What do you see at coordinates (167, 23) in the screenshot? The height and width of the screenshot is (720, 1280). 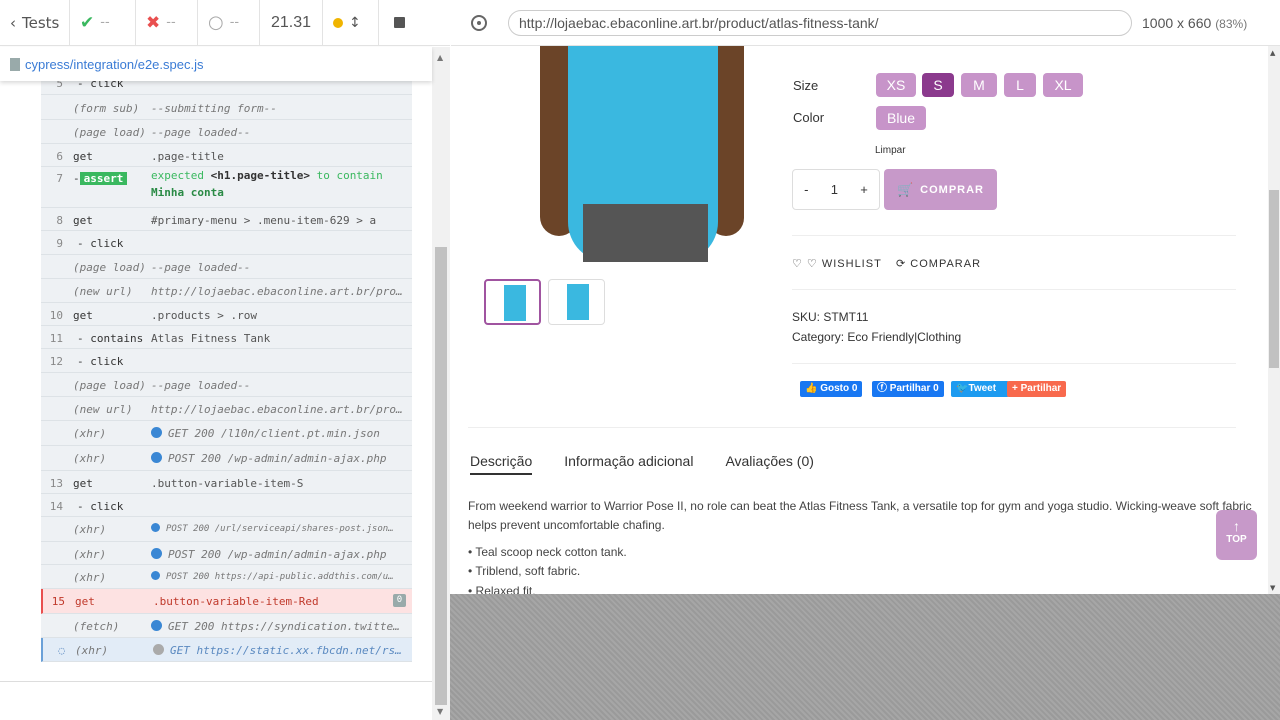 I see `failed-count: ✖ --` at bounding box center [167, 23].